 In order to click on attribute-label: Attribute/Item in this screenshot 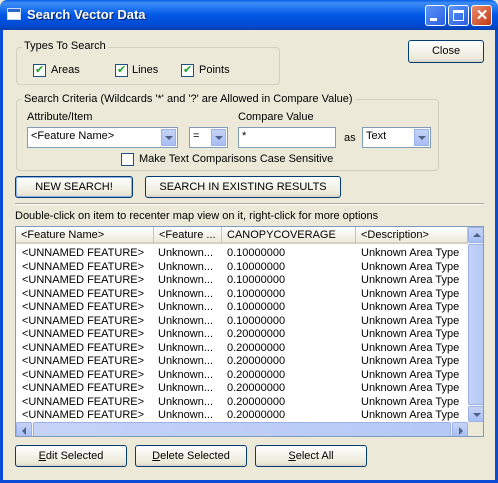, I will do `click(60, 117)`.